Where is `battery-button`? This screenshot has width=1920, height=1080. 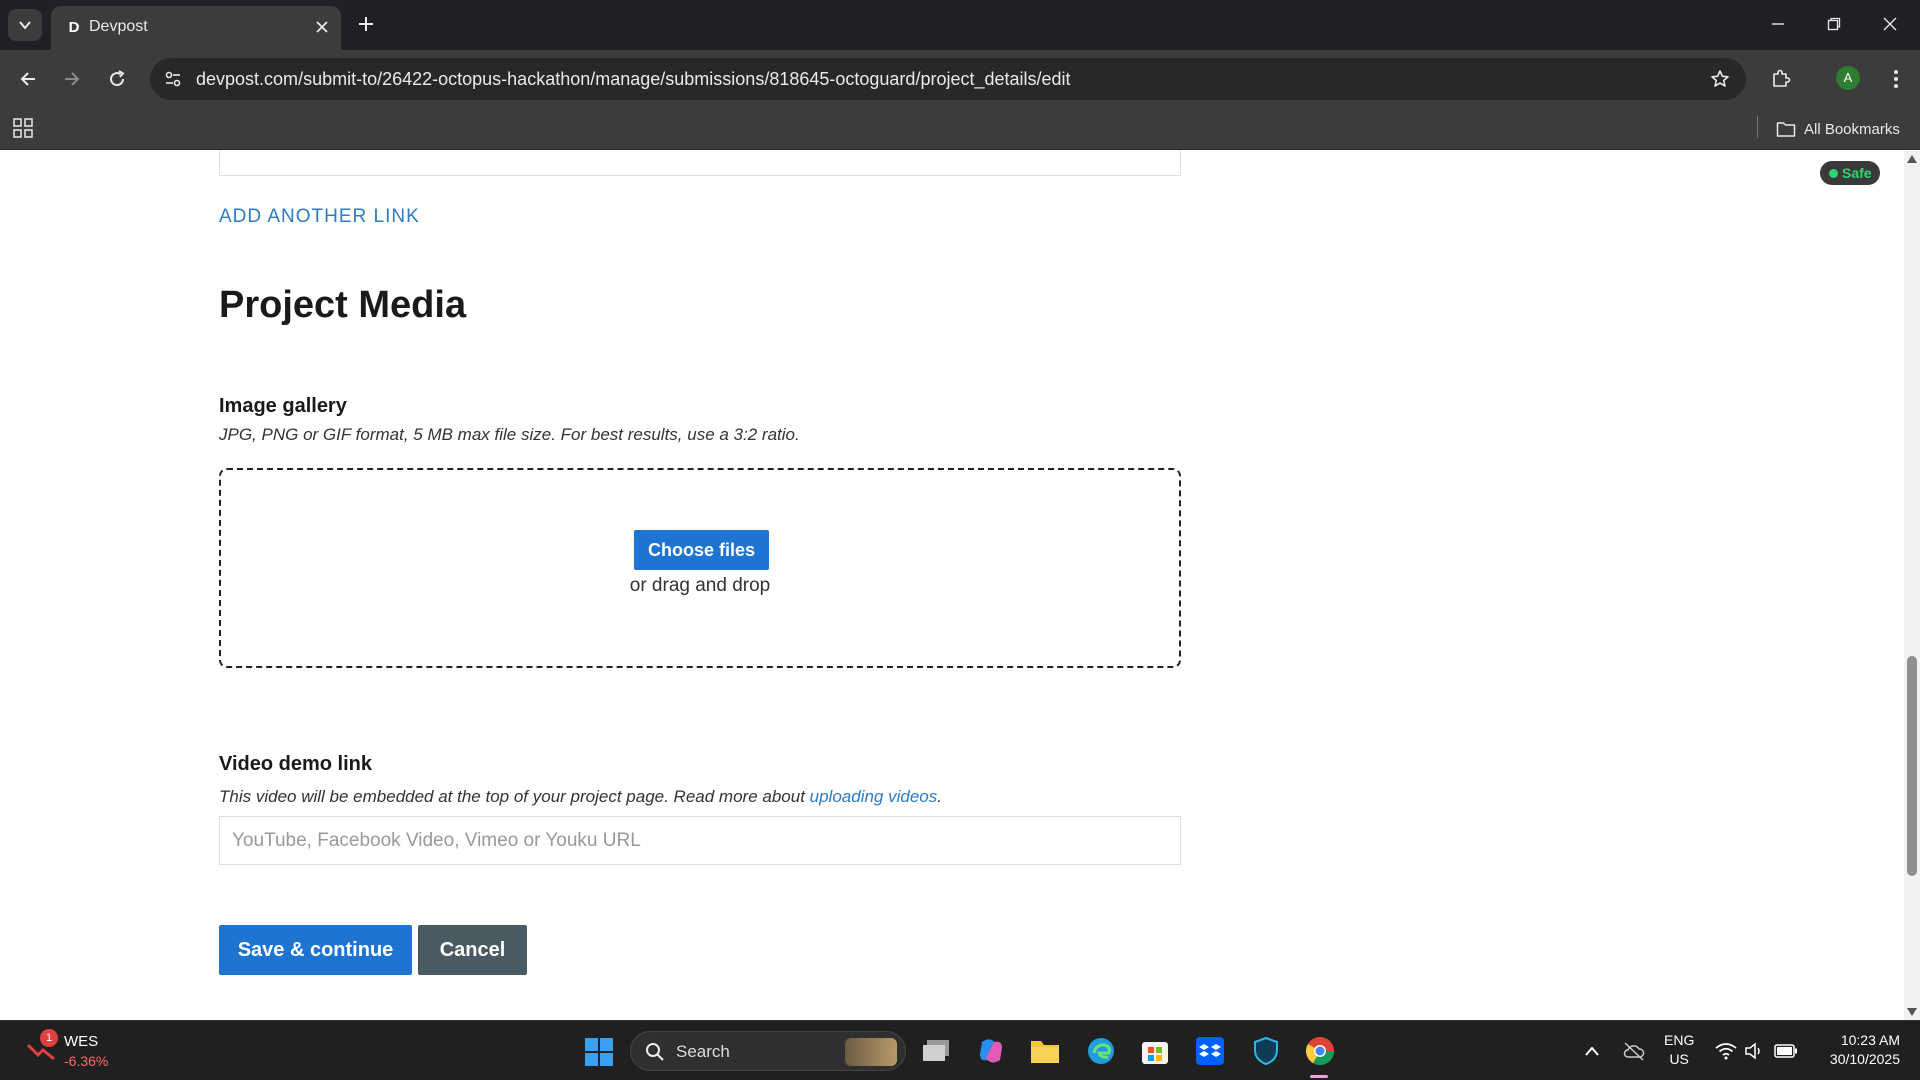 battery-button is located at coordinates (1786, 1051).